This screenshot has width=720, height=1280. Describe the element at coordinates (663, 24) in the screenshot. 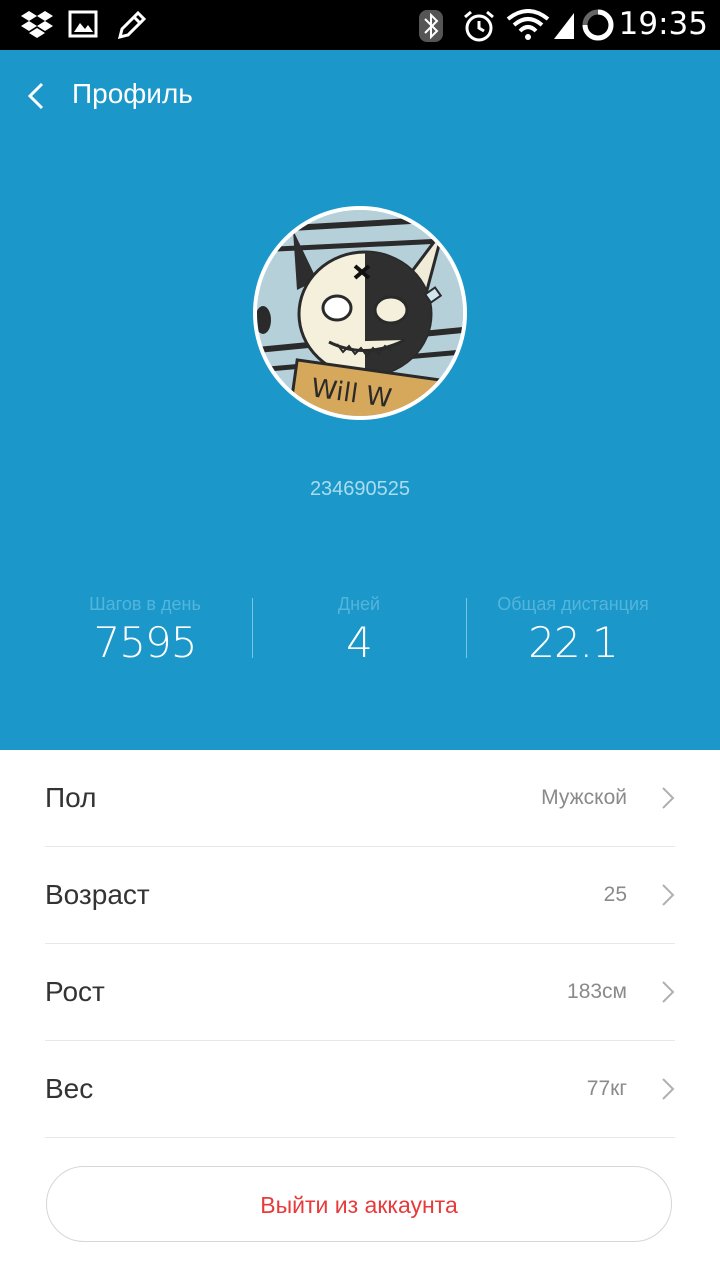

I see `clock: 19:35` at that location.